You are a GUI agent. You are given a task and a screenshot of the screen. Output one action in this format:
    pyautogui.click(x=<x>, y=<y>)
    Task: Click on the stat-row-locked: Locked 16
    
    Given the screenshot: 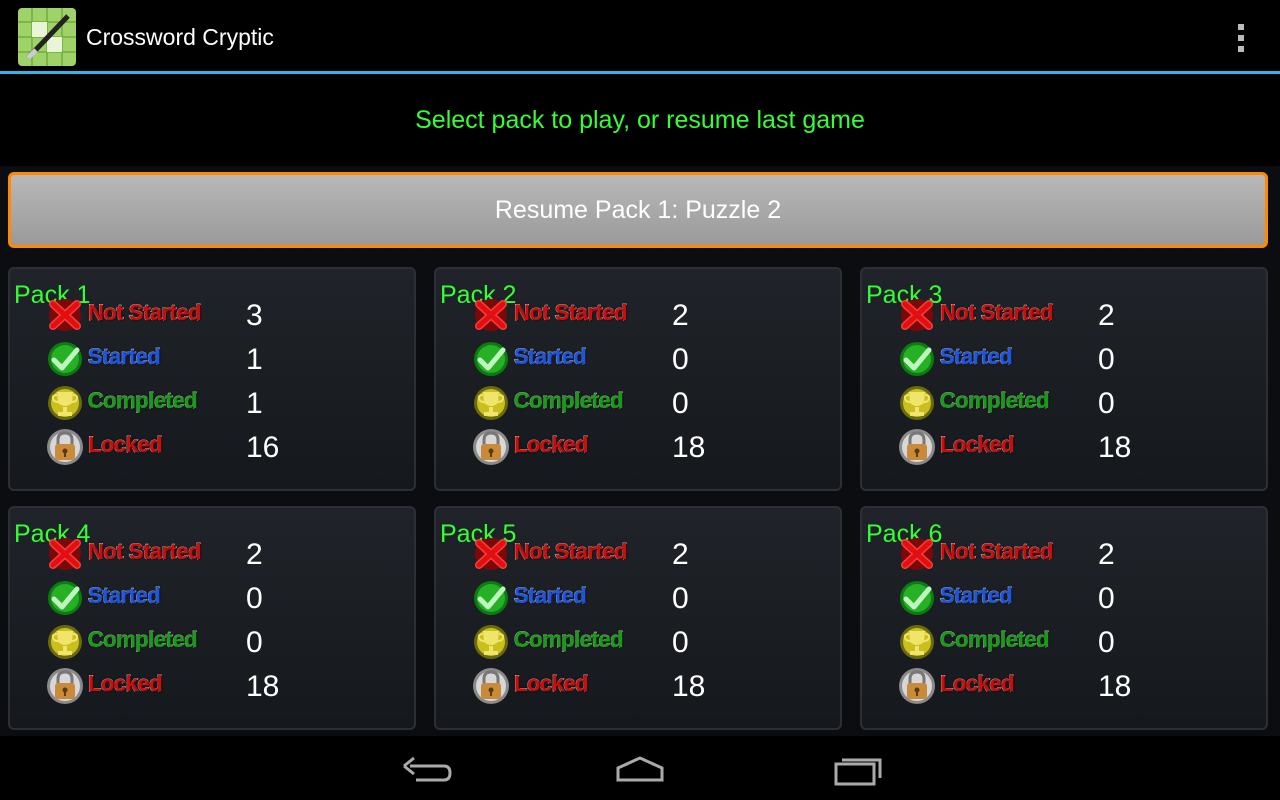 What is the action you would take?
    pyautogui.click(x=224, y=445)
    